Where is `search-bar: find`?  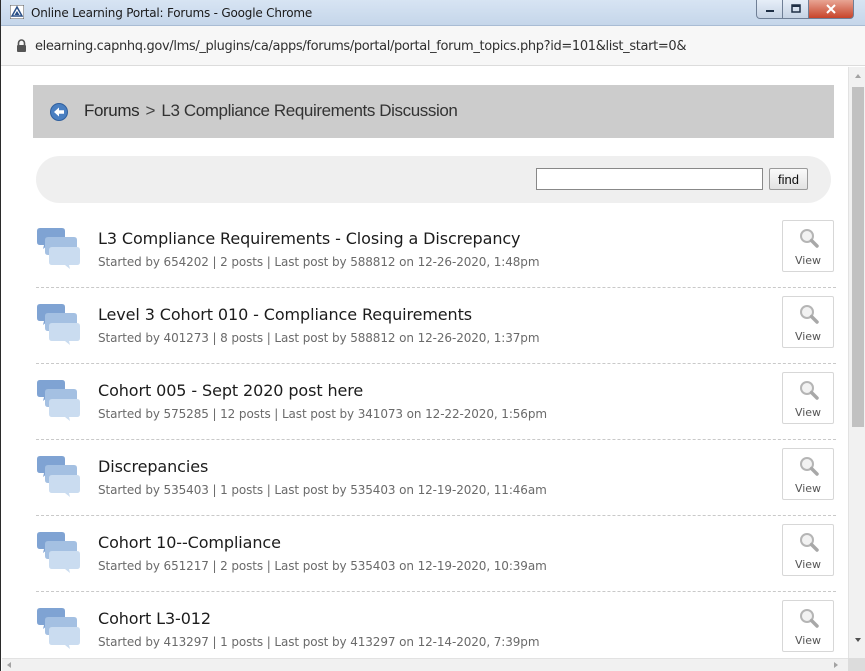 search-bar: find is located at coordinates (433, 179).